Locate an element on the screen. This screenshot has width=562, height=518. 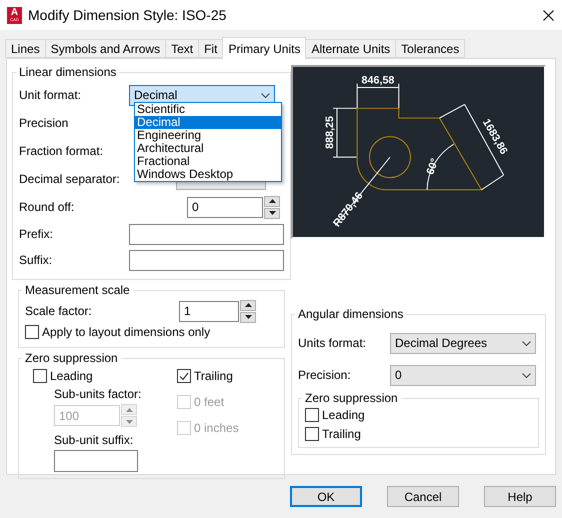
checkbox-label: Apply to layout dimensions only is located at coordinates (126, 332).